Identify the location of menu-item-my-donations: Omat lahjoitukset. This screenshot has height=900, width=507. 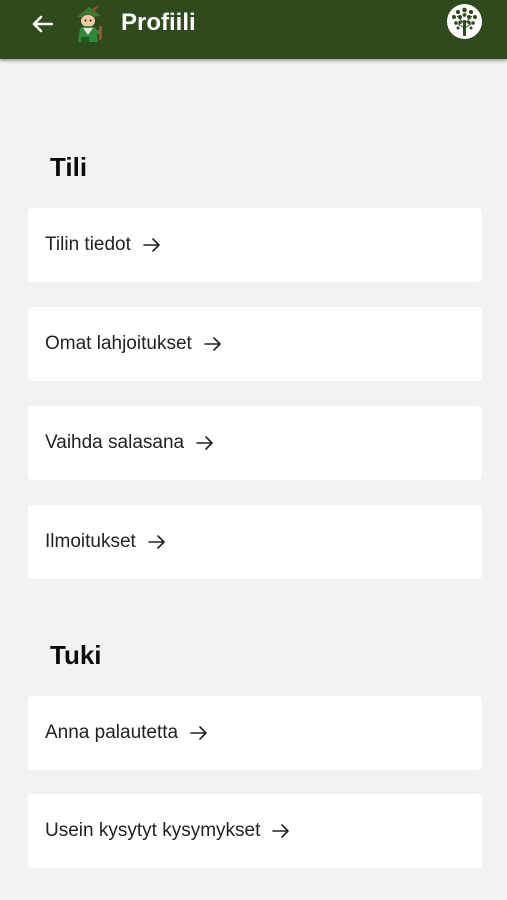
(255, 344).